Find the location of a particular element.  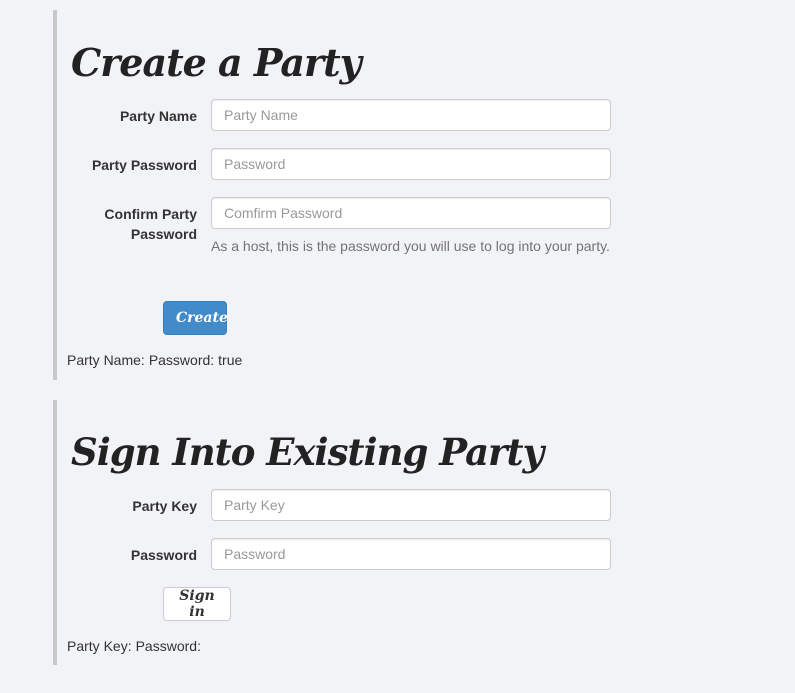

sign-in-password-label: Password is located at coordinates (163, 555).